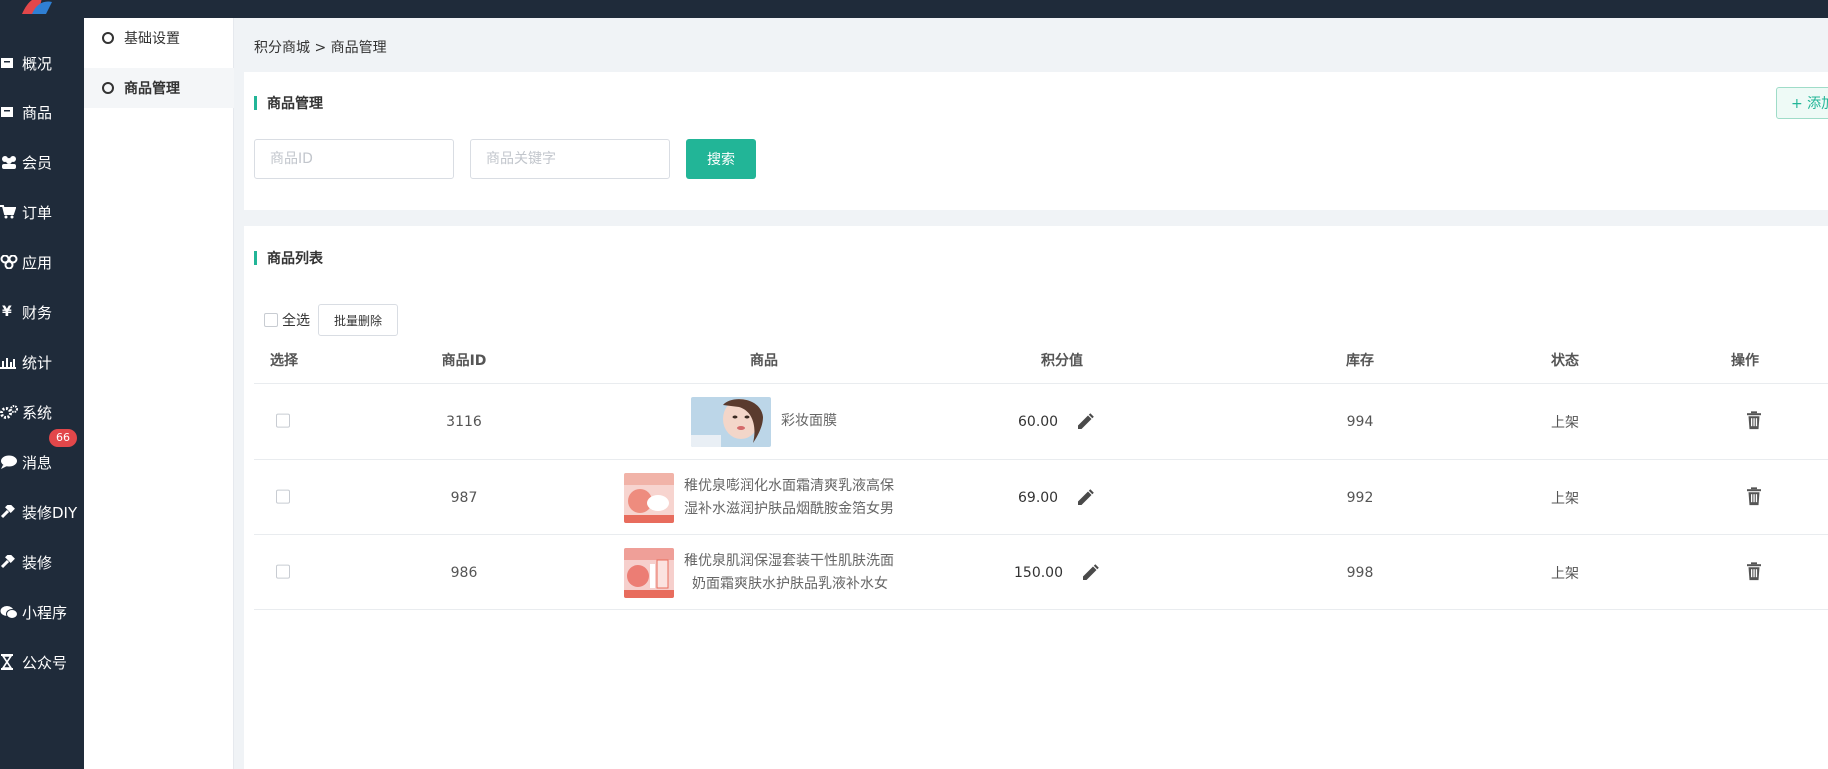  What do you see at coordinates (271, 320) in the screenshot?
I see `select-all-checkbox` at bounding box center [271, 320].